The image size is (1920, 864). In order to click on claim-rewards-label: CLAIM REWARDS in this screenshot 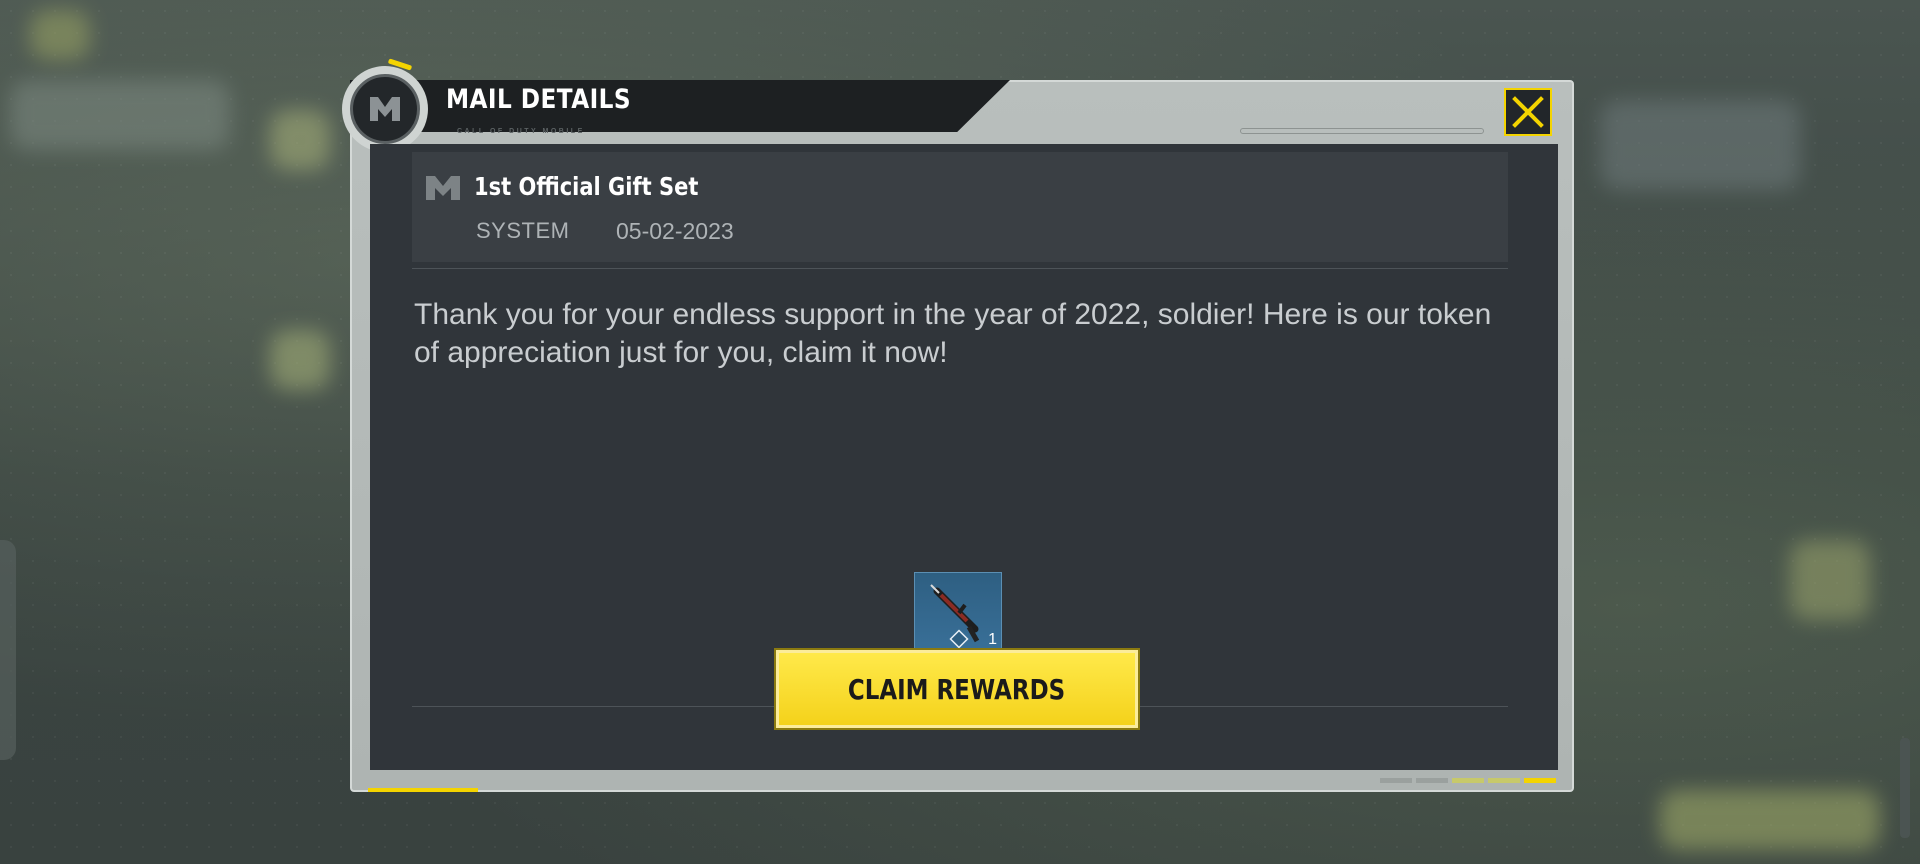, I will do `click(957, 689)`.